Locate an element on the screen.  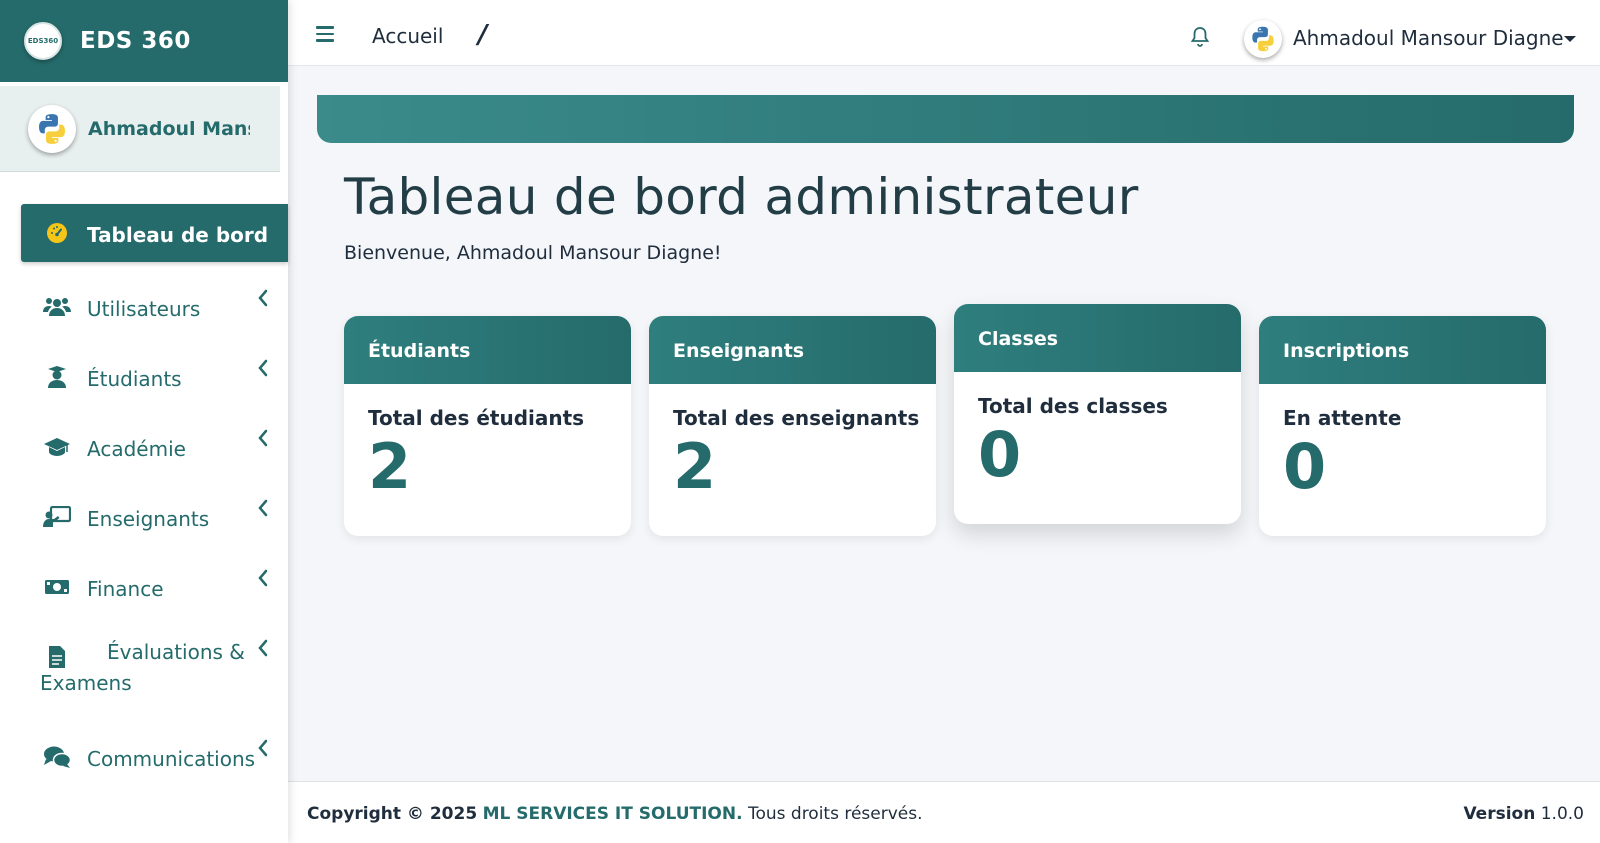
caret-down-icon is located at coordinates (1570, 39).